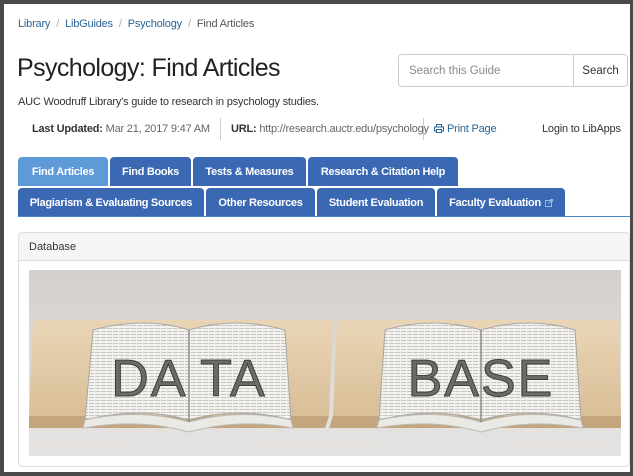 The width and height of the screenshot is (633, 476). What do you see at coordinates (150, 171) in the screenshot?
I see `tab-find-books: Find Books` at bounding box center [150, 171].